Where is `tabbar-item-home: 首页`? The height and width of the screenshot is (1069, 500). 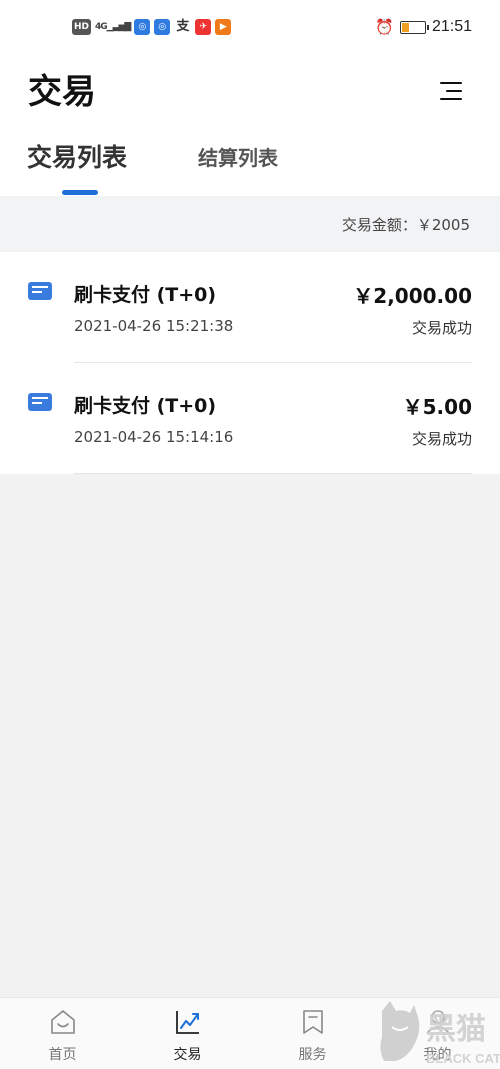 tabbar-item-home: 首页 is located at coordinates (62, 1033).